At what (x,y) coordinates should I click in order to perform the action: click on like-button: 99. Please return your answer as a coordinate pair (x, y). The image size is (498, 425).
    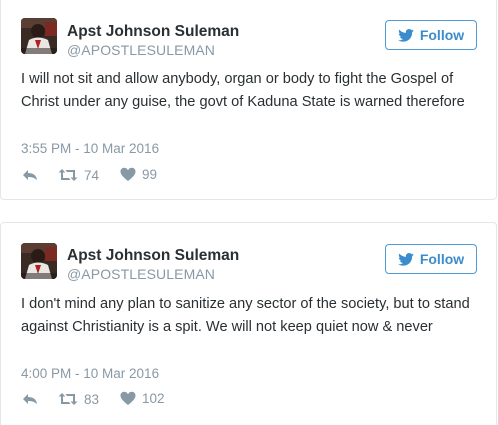
    Looking at the image, I should click on (138, 174).